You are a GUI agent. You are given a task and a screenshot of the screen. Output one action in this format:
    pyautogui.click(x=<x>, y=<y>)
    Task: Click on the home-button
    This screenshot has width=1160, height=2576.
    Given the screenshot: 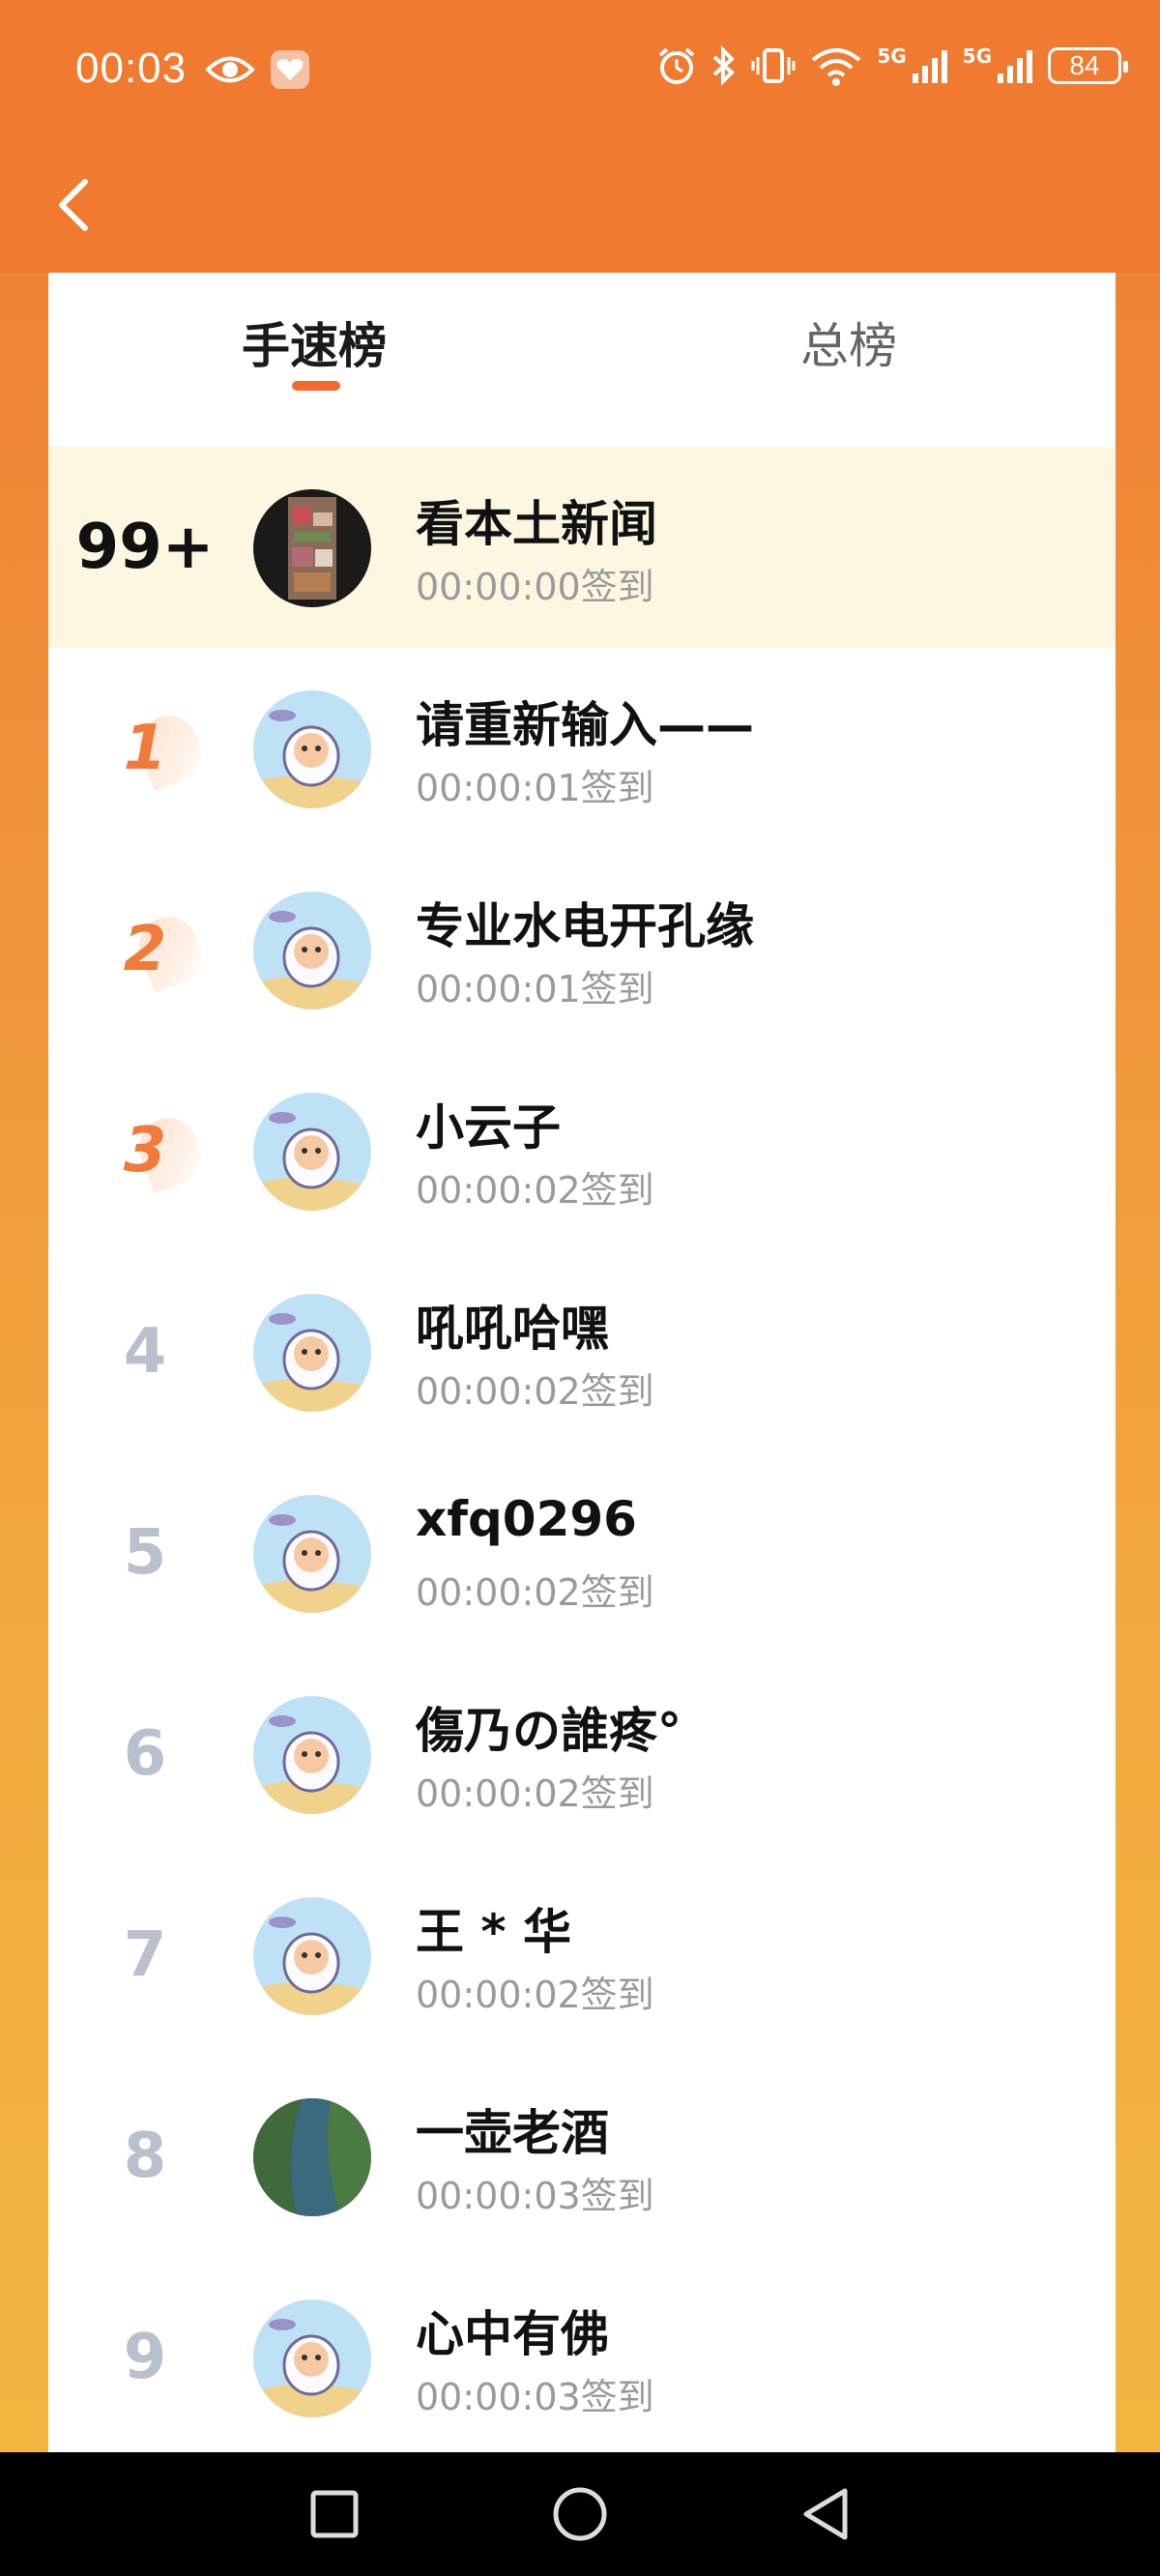 What is the action you would take?
    pyautogui.click(x=580, y=2514)
    